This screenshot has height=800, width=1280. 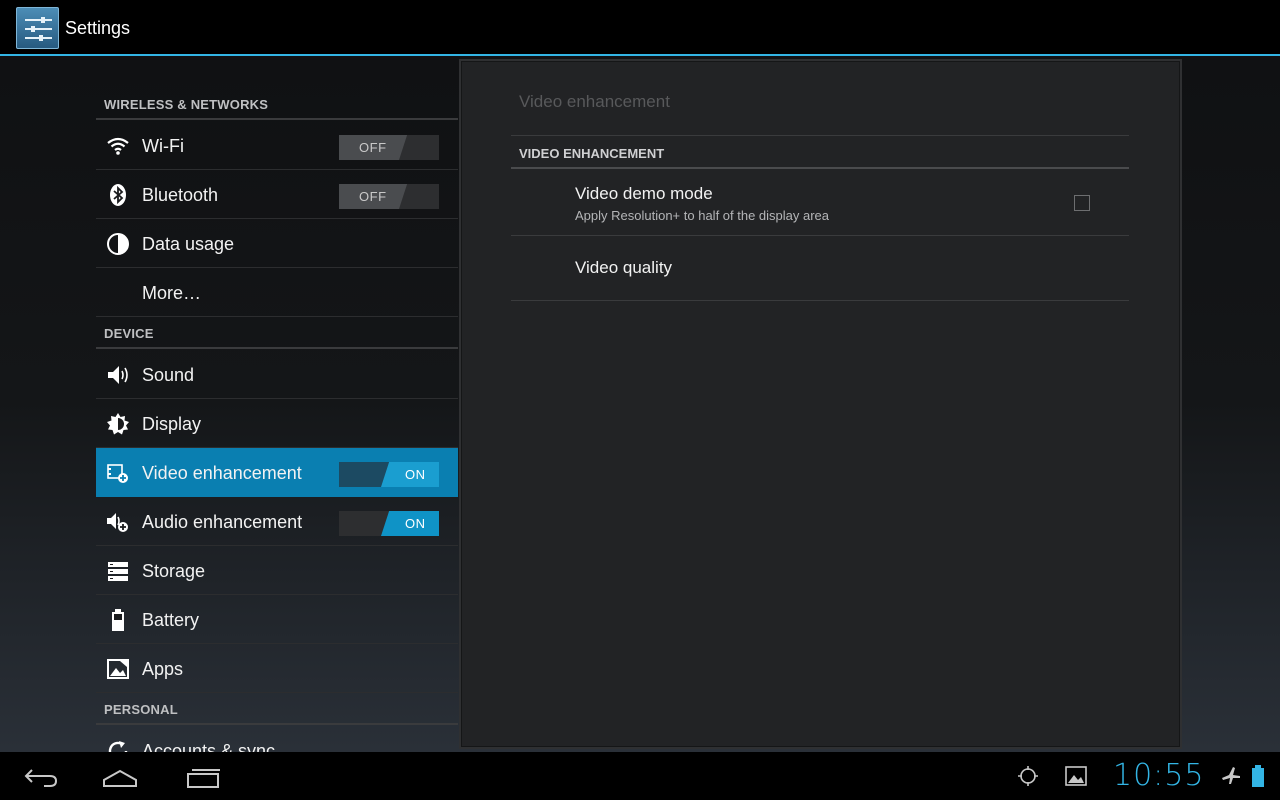 What do you see at coordinates (820, 268) in the screenshot?
I see `pref-video-quality: Video quality` at bounding box center [820, 268].